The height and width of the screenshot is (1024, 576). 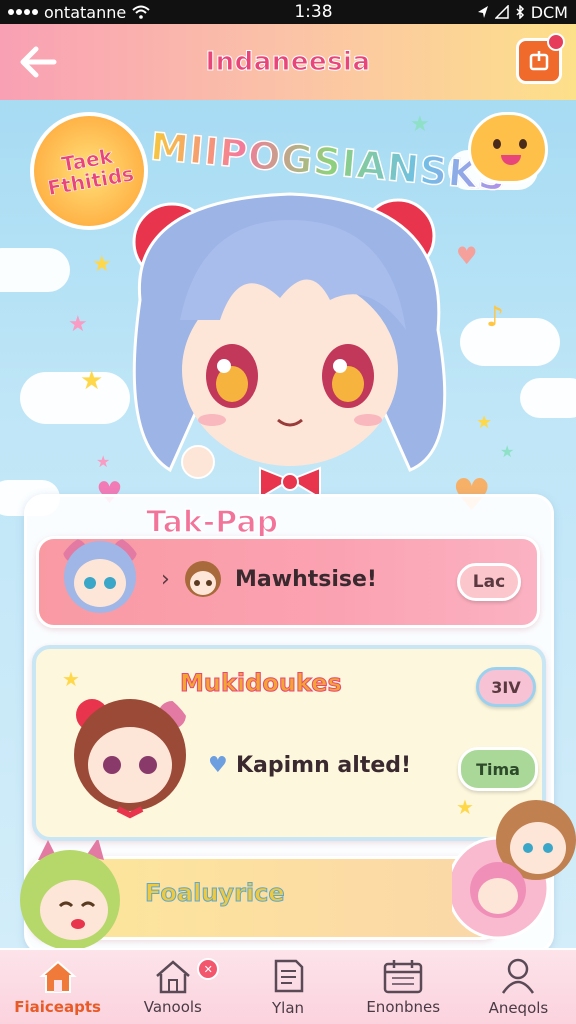 What do you see at coordinates (324, 765) in the screenshot?
I see `card-message: Kapimn alted!` at bounding box center [324, 765].